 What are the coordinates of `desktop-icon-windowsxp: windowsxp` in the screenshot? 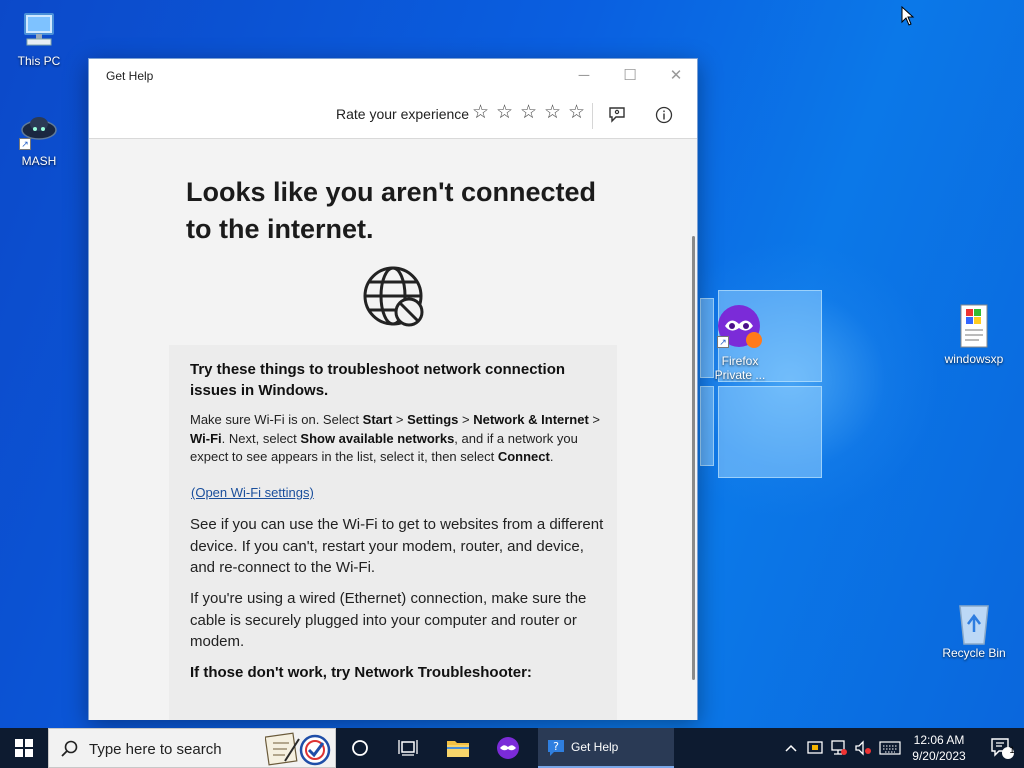 It's located at (974, 335).